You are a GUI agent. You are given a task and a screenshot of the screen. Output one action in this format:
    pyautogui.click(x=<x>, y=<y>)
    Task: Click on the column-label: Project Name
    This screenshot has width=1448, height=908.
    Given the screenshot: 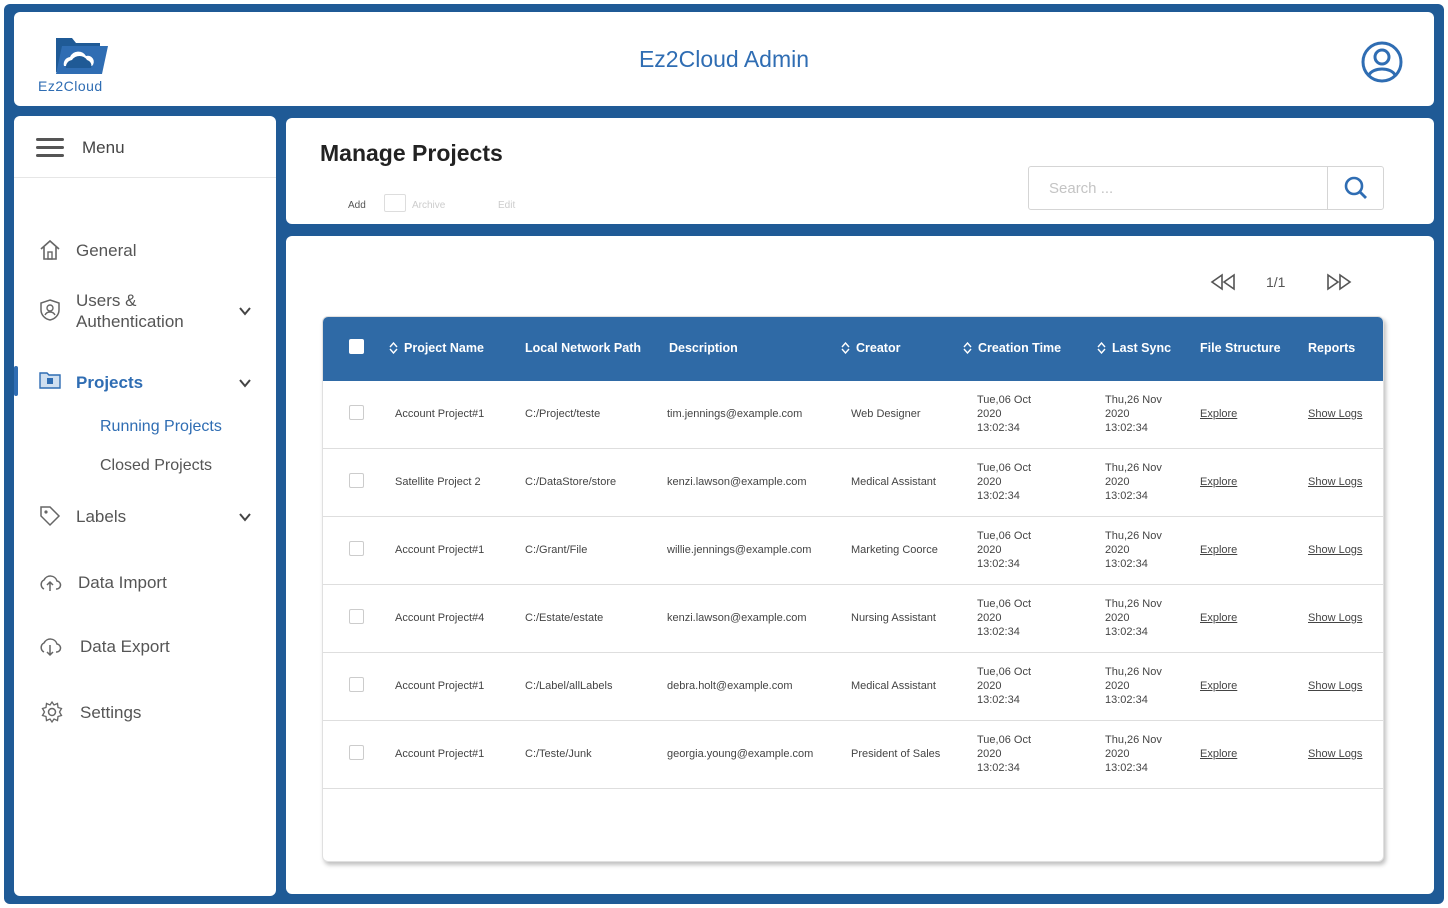 What is the action you would take?
    pyautogui.click(x=444, y=348)
    